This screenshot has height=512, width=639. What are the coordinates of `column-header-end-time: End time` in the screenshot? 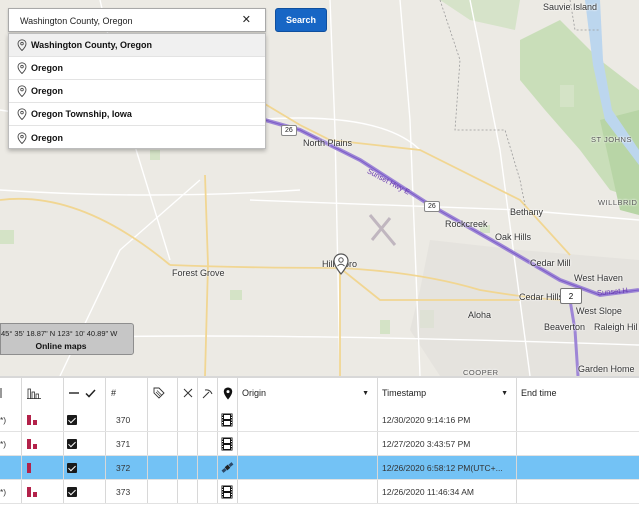 It's located at (578, 393).